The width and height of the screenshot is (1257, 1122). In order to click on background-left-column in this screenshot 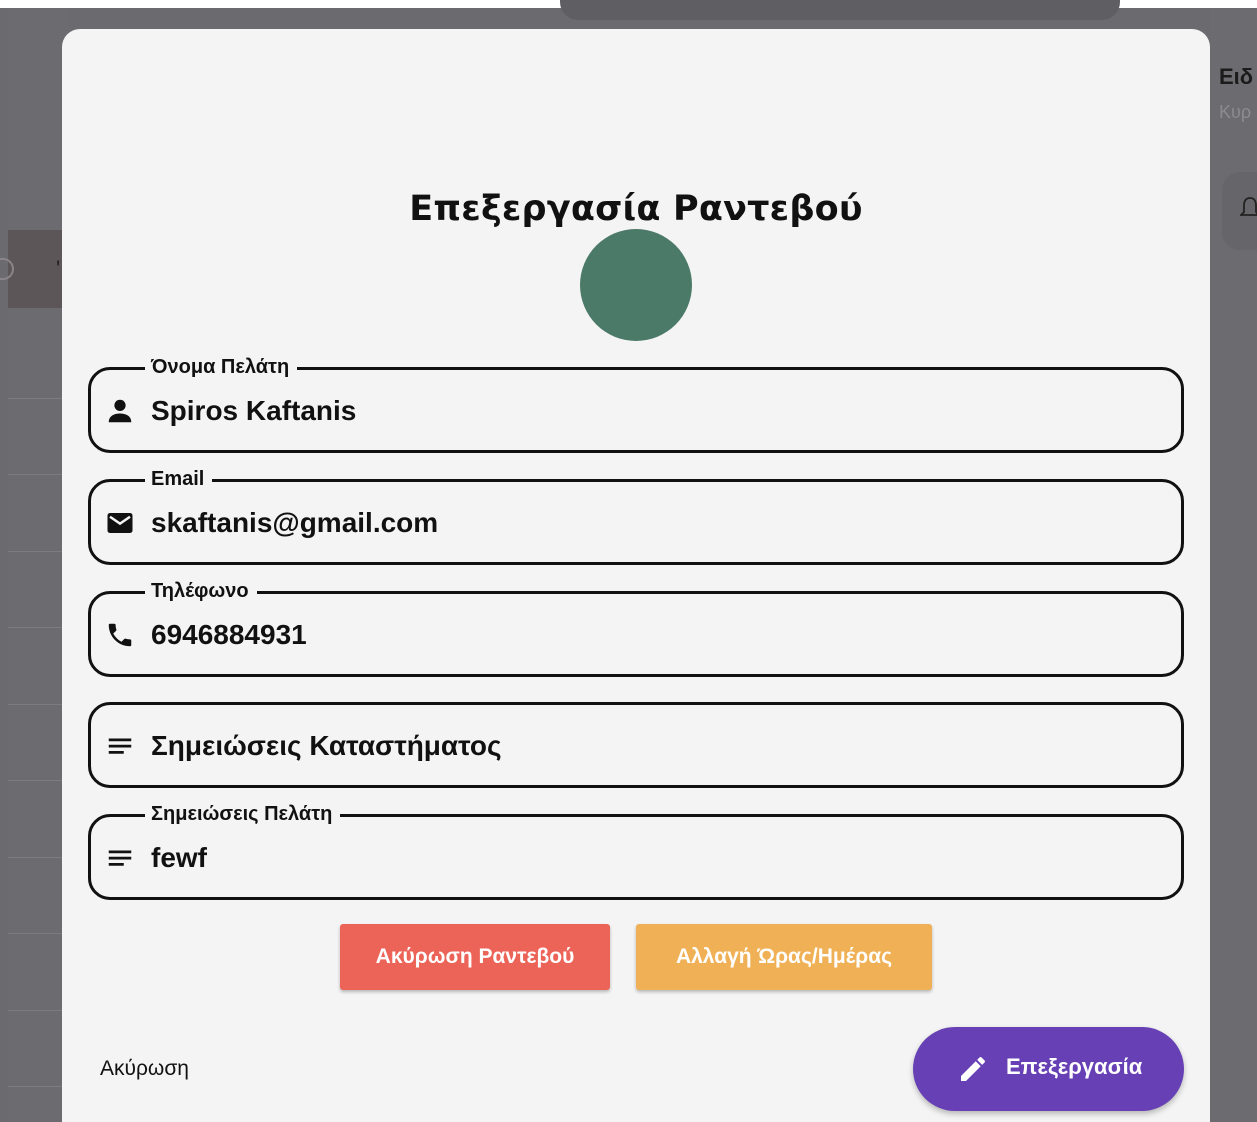, I will do `click(38, 565)`.